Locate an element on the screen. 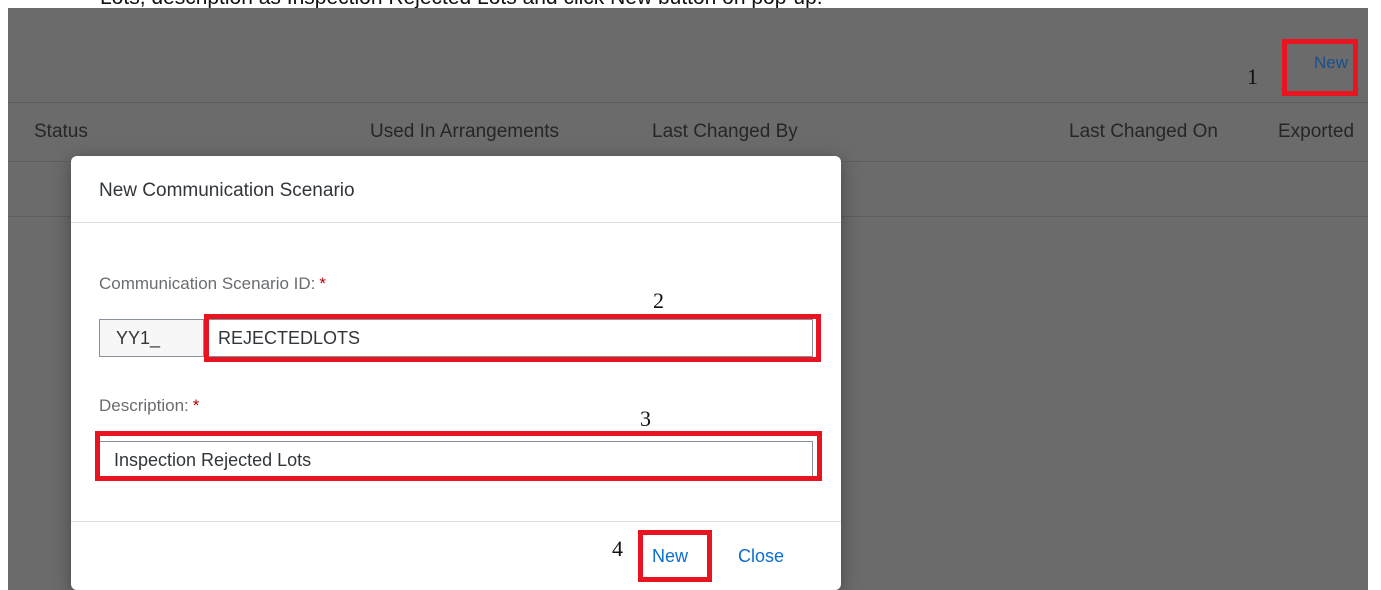 This screenshot has width=1381, height=590. column-last-changed-by: Last Changed By is located at coordinates (725, 132).